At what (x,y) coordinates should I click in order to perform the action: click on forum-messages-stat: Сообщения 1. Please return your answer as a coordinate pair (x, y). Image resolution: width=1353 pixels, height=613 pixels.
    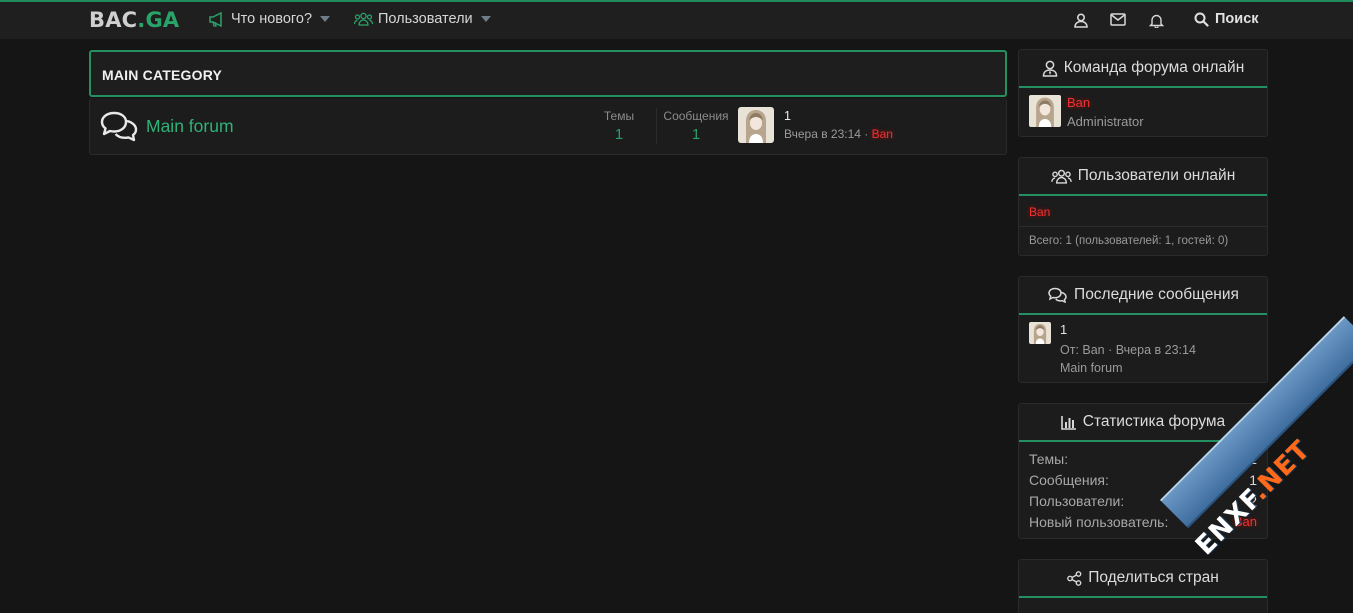
    Looking at the image, I should click on (696, 126).